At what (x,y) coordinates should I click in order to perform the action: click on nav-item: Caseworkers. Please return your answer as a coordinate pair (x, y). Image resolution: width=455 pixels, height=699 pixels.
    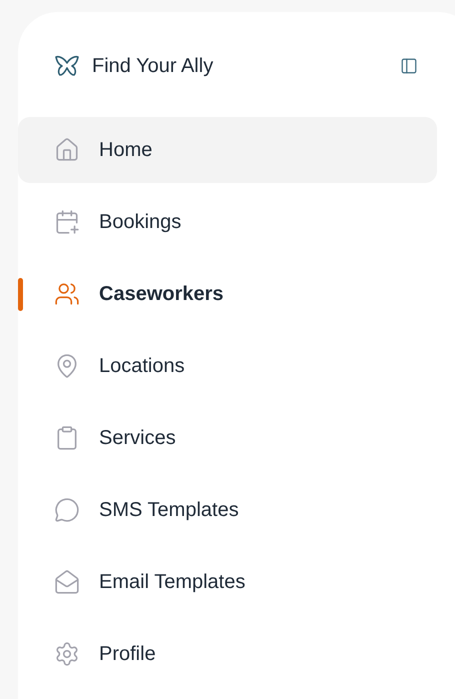
    Looking at the image, I should click on (227, 294).